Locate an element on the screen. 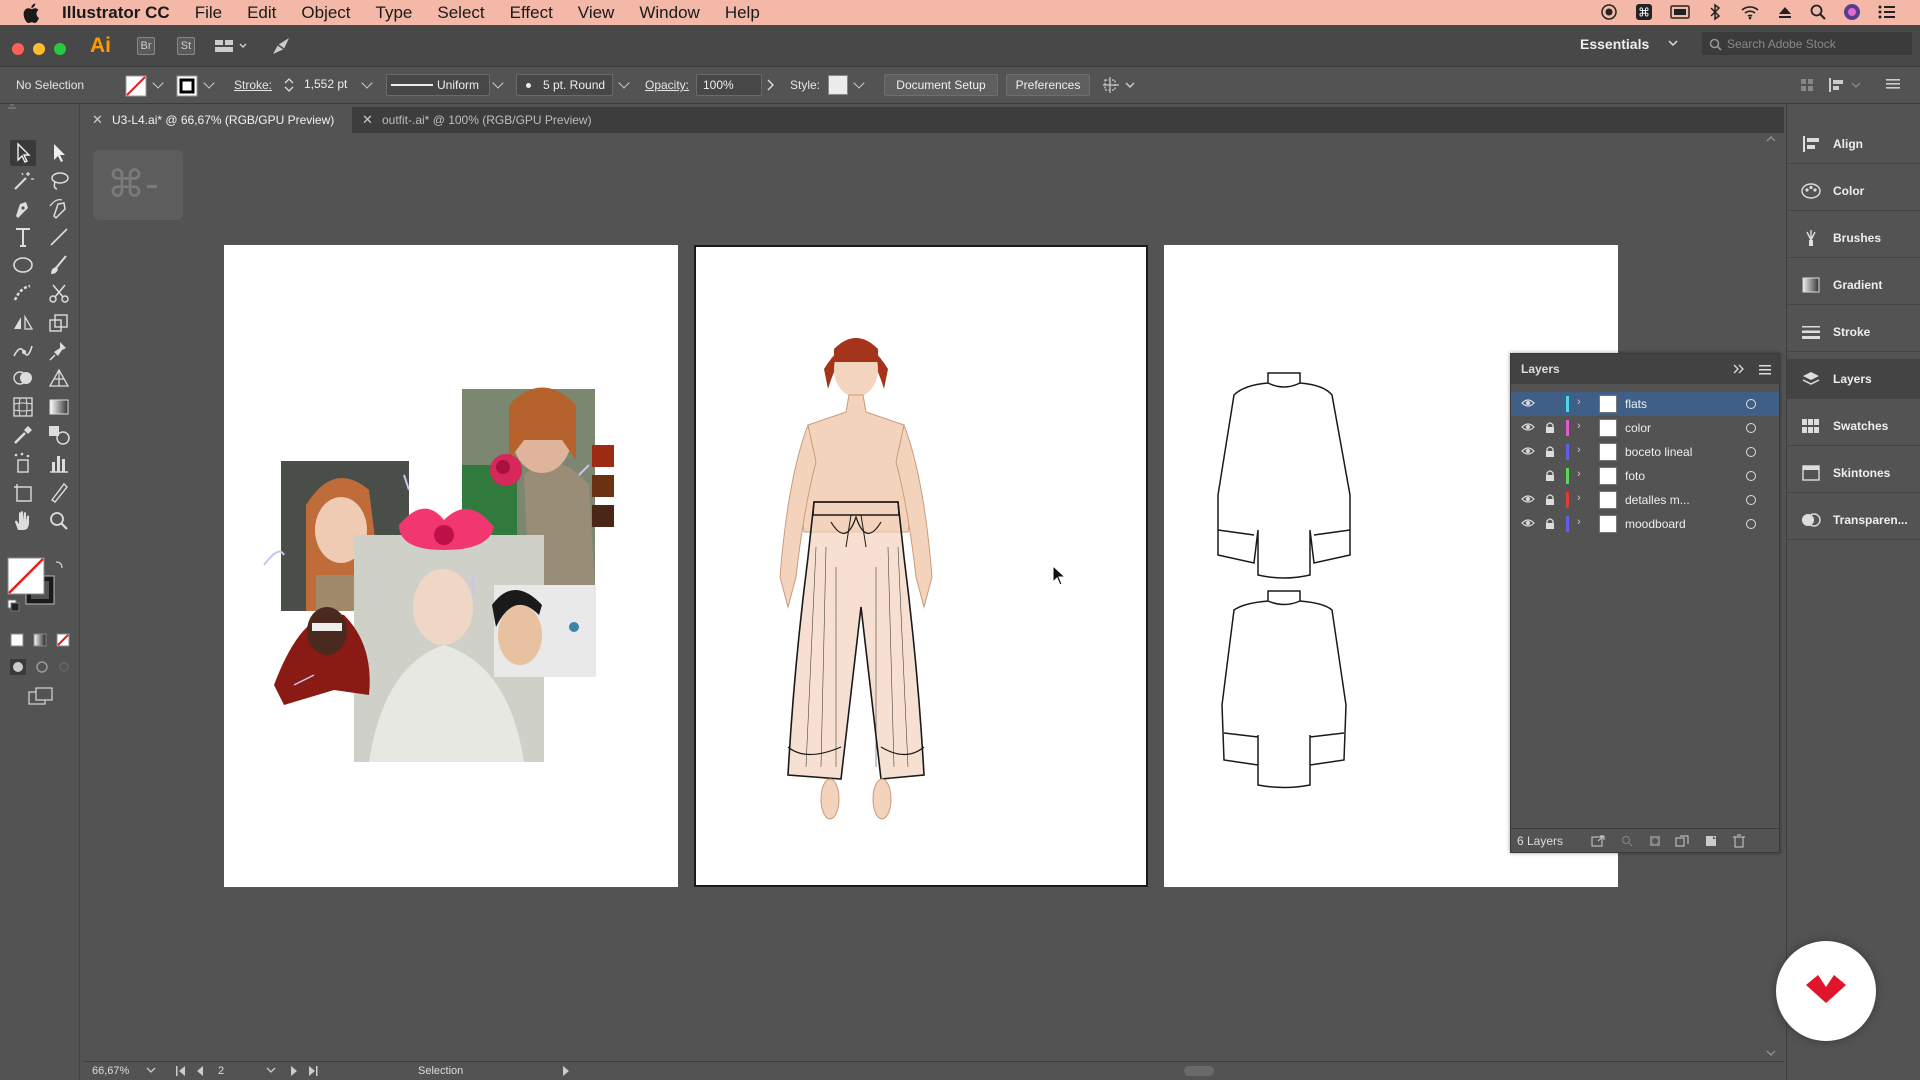  close-tab-icon: ✕ is located at coordinates (367, 120).